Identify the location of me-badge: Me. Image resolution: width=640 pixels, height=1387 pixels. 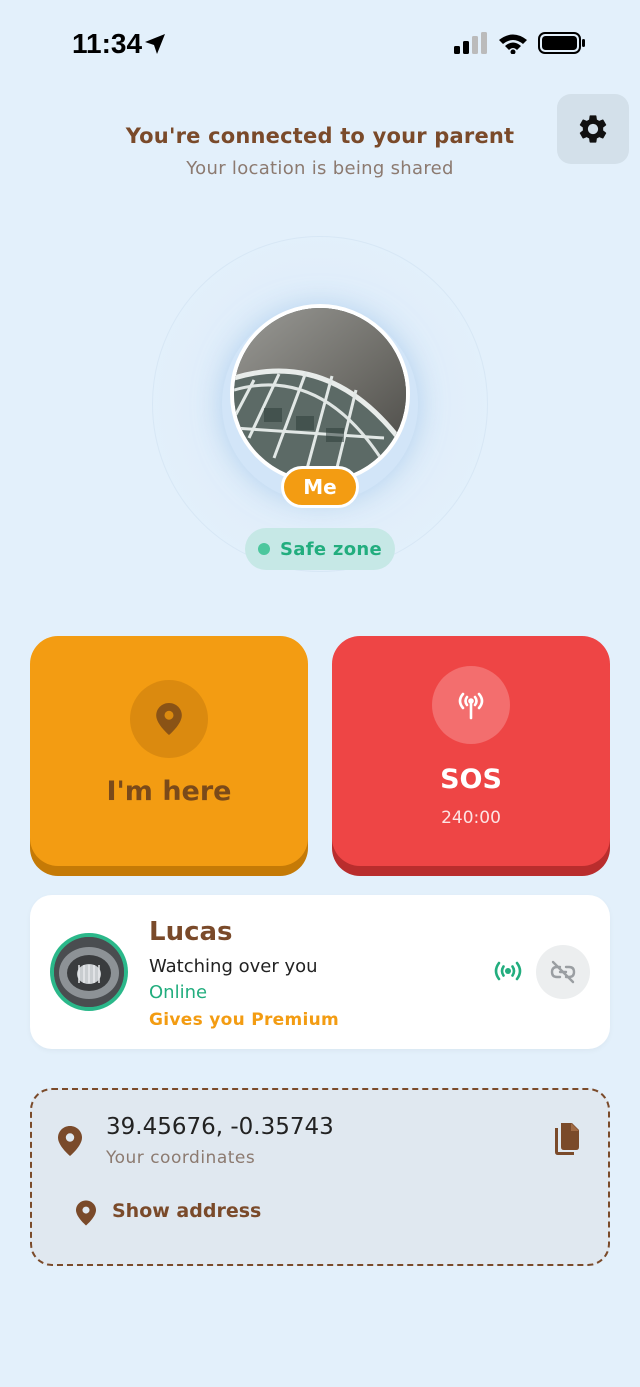
(320, 487).